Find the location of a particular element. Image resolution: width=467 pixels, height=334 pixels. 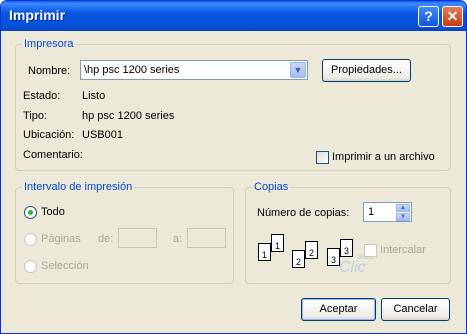

range-all-label: Todo is located at coordinates (53, 212).